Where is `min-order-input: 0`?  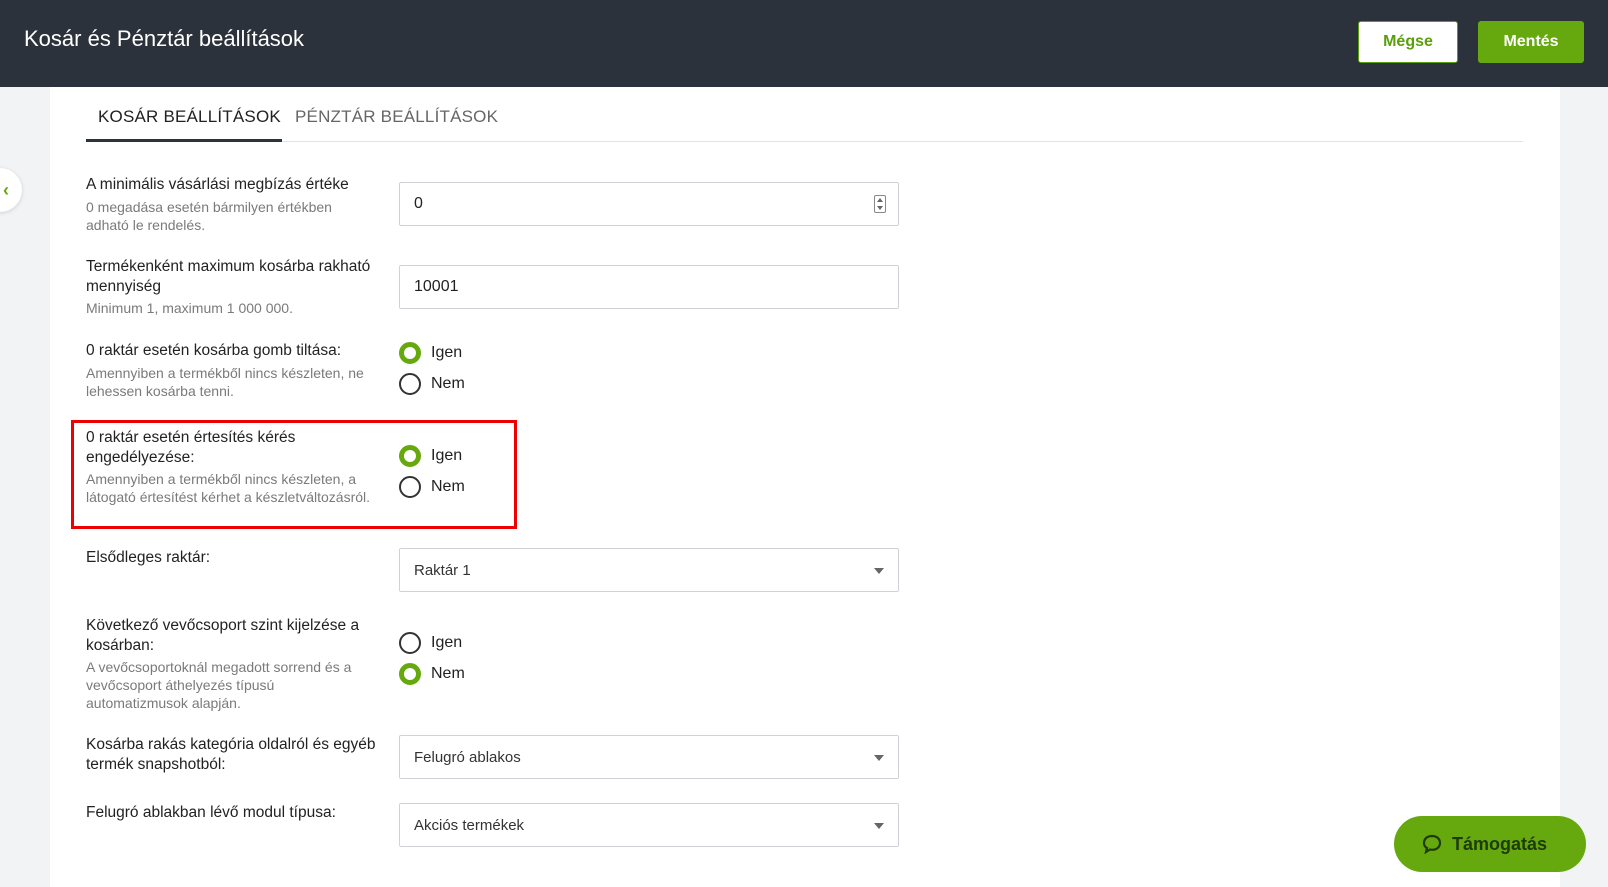 min-order-input: 0 is located at coordinates (649, 204).